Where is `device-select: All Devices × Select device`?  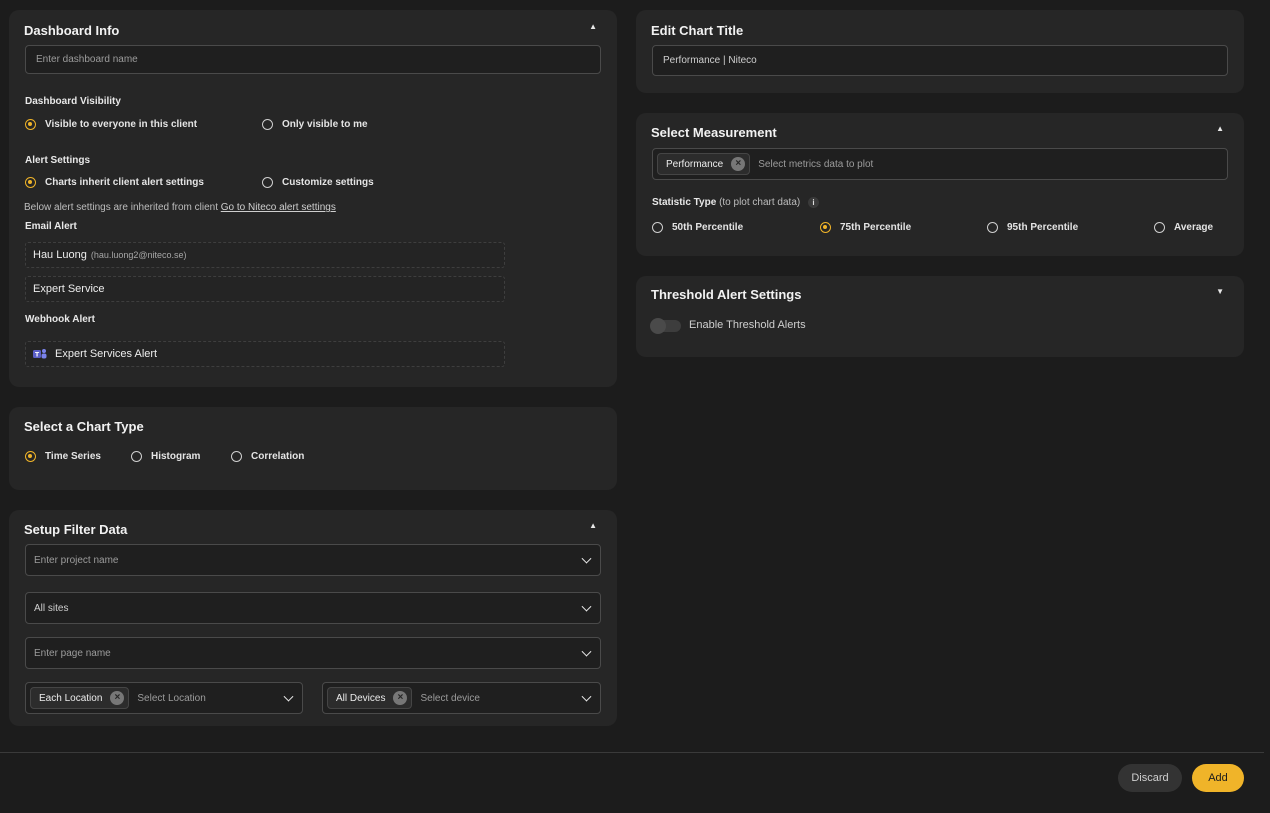
device-select: All Devices × Select device is located at coordinates (461, 698).